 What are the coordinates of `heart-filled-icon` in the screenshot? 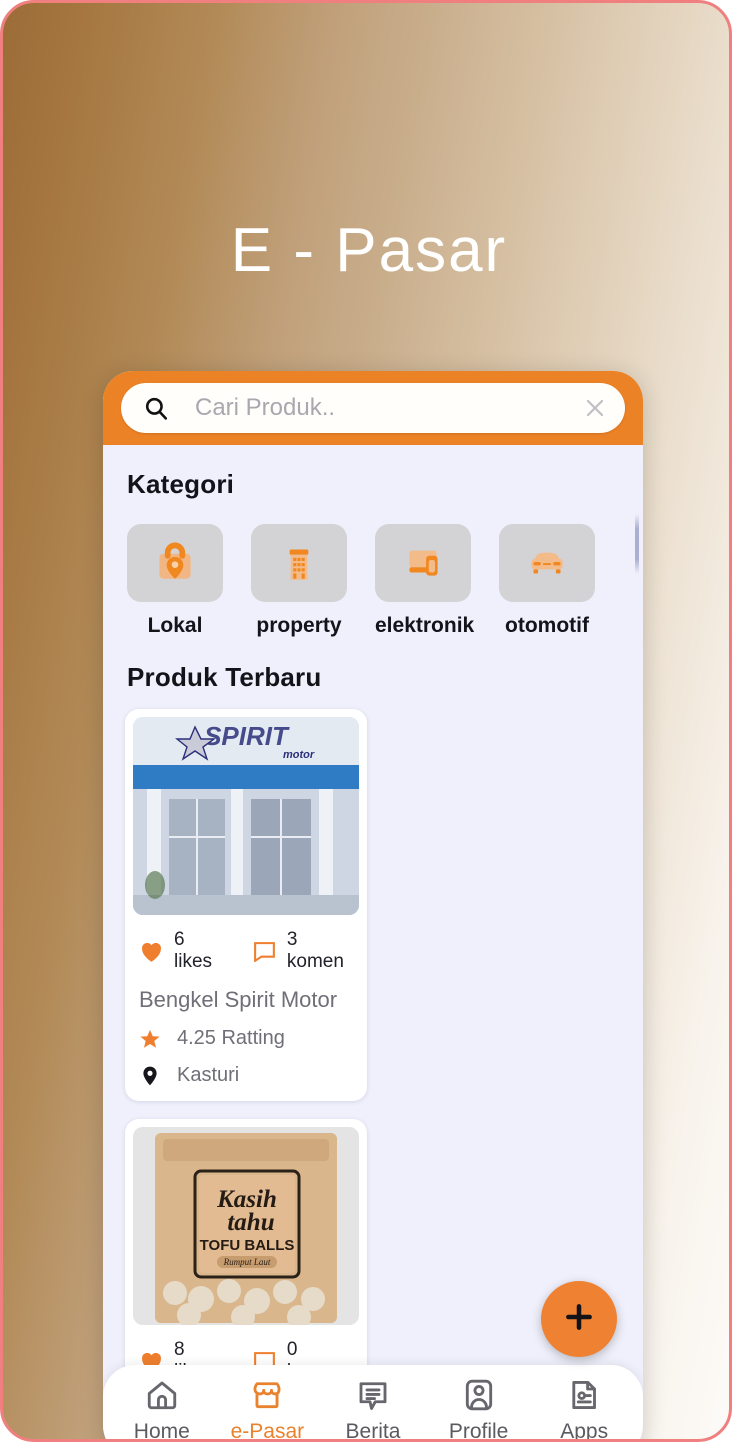 It's located at (151, 951).